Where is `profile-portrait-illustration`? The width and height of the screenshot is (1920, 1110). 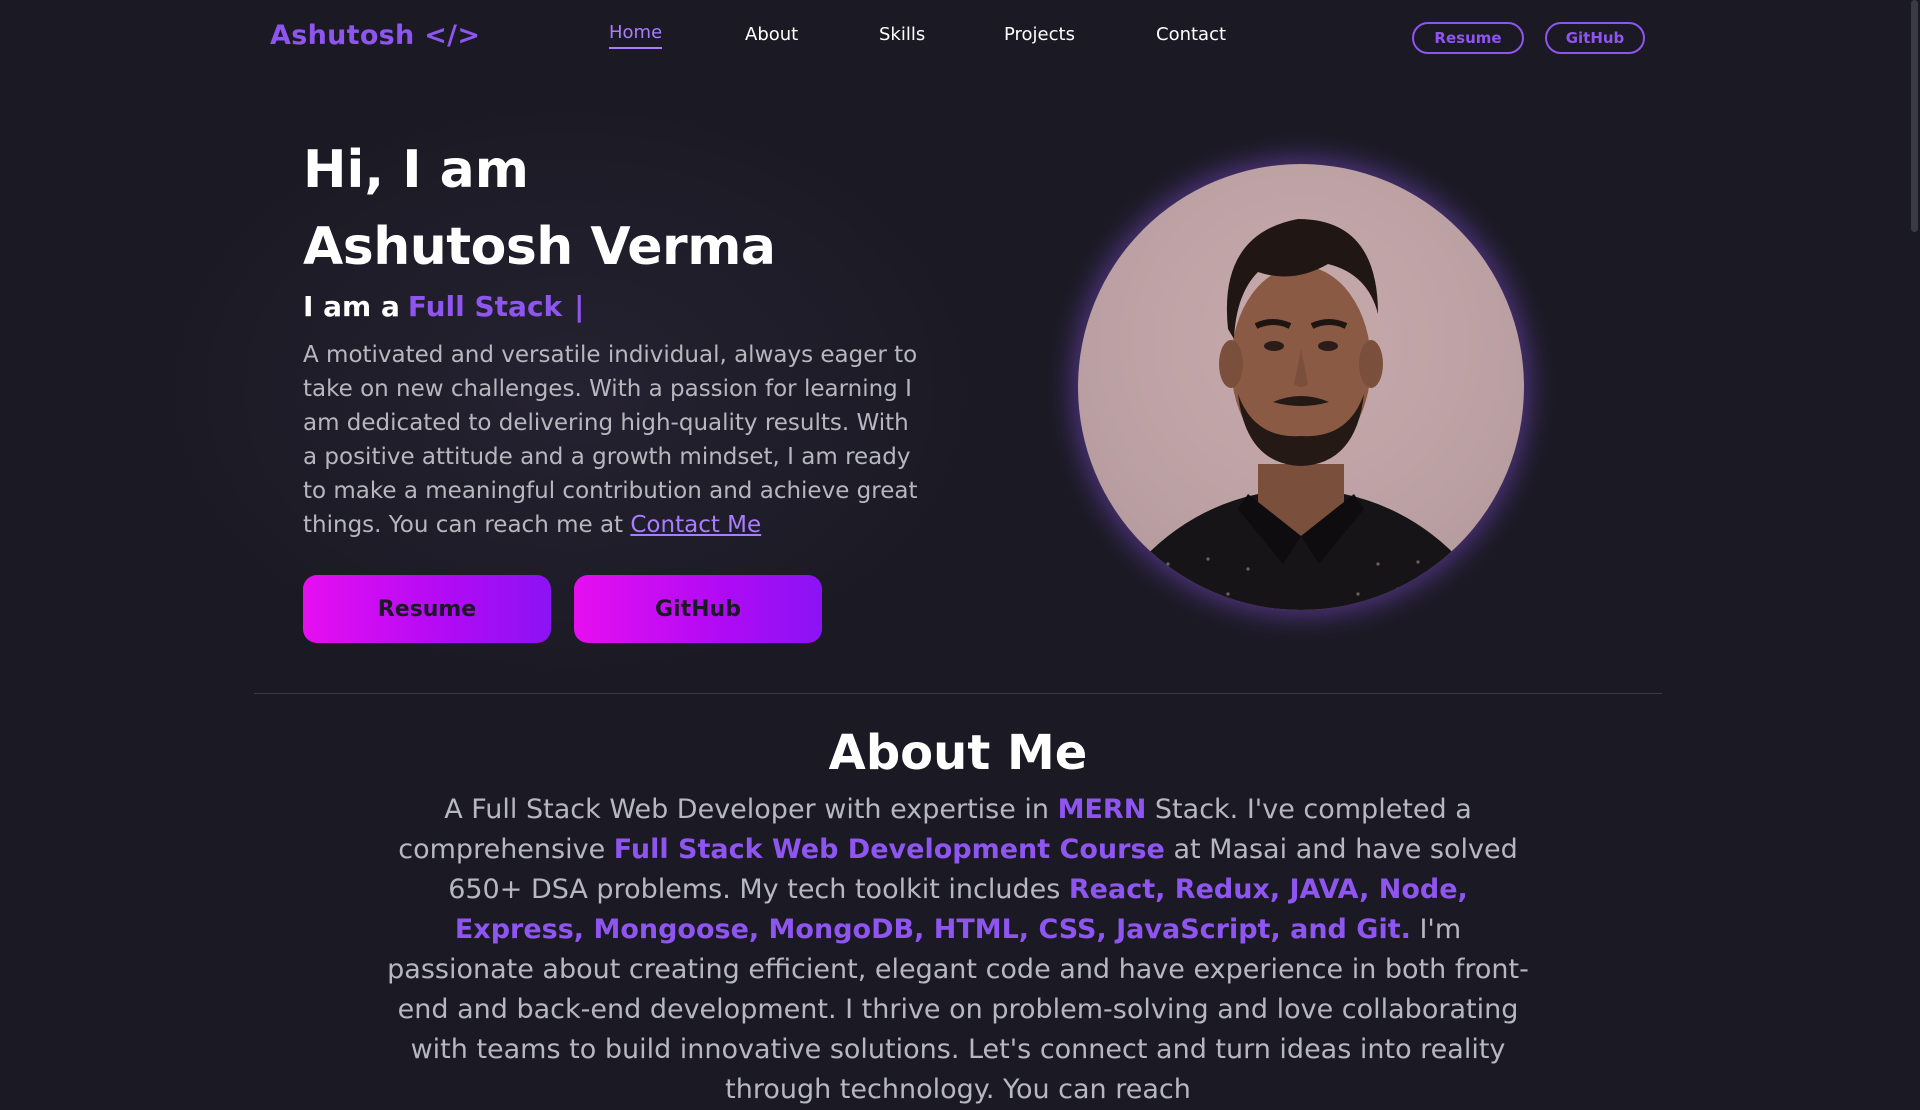 profile-portrait-illustration is located at coordinates (1303, 414).